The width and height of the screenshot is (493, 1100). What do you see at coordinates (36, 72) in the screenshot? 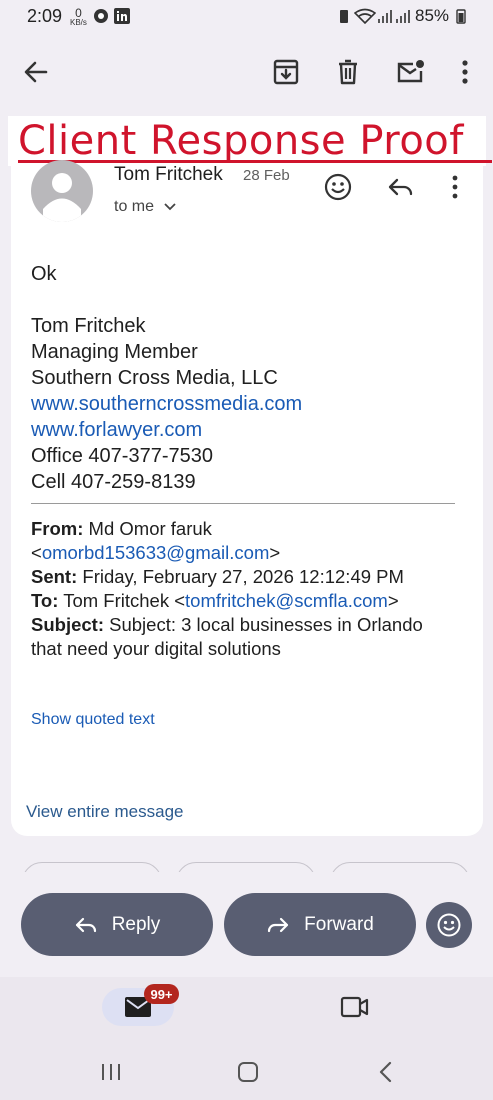
I see `back-arrow-icon` at bounding box center [36, 72].